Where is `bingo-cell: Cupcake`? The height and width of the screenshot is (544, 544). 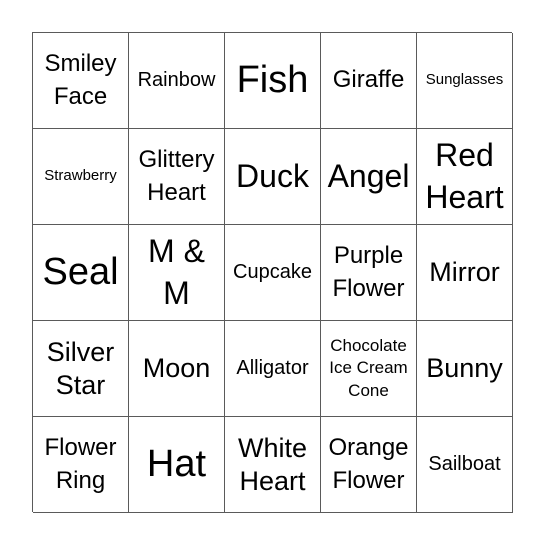 bingo-cell: Cupcake is located at coordinates (273, 273).